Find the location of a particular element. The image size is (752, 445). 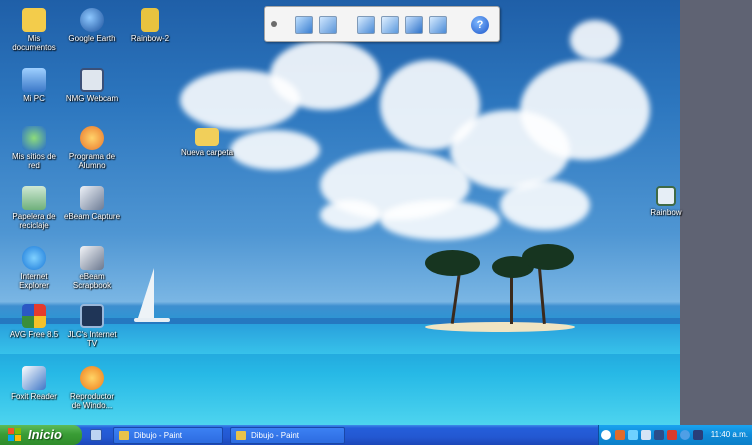

desktop-icon-nueva-carpeta: Nueva carpeta is located at coordinates (207, 142).